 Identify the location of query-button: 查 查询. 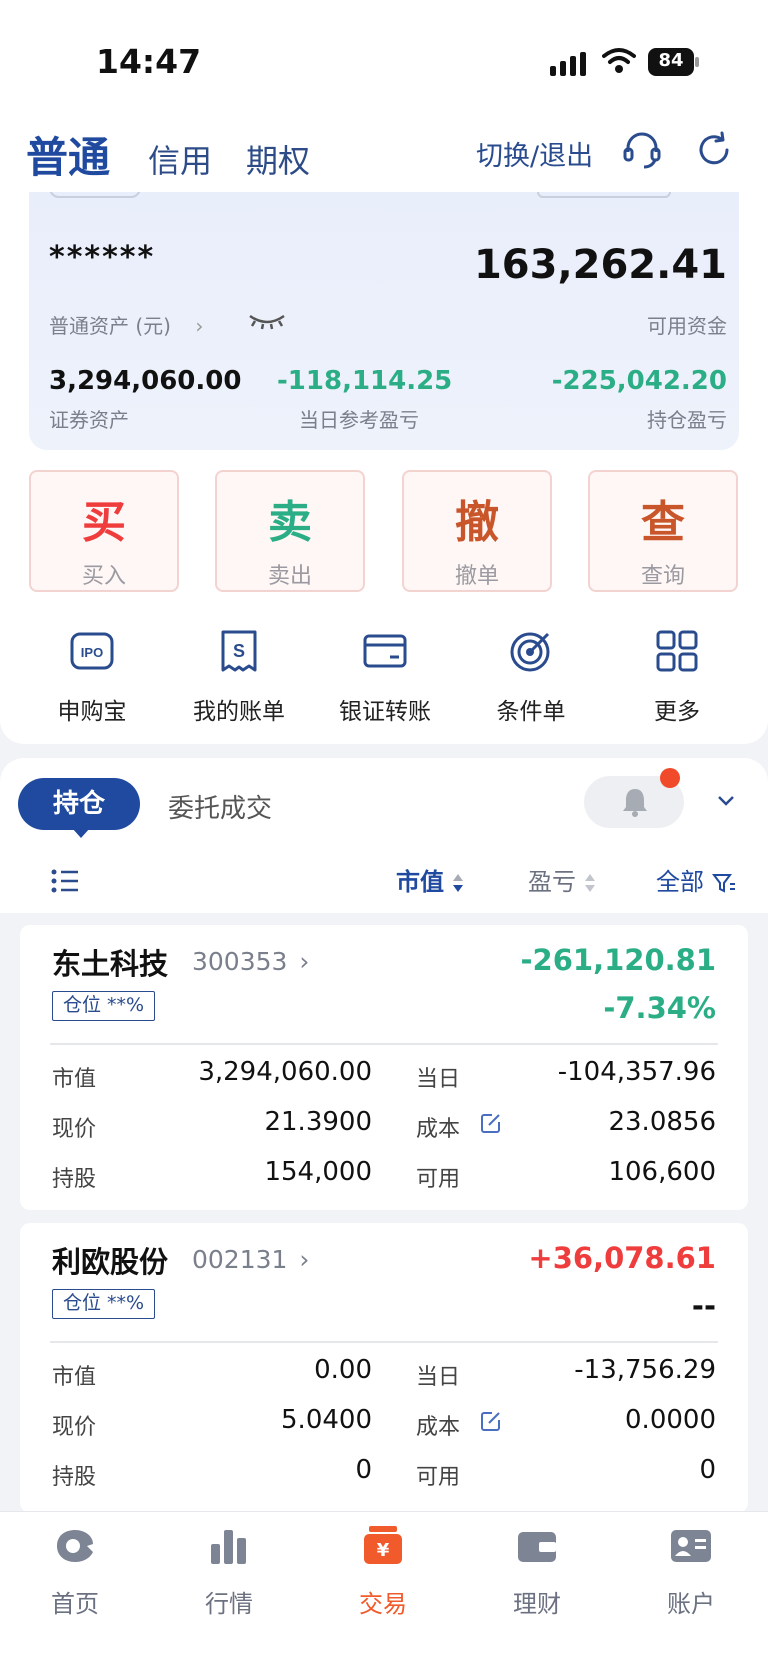
(663, 531).